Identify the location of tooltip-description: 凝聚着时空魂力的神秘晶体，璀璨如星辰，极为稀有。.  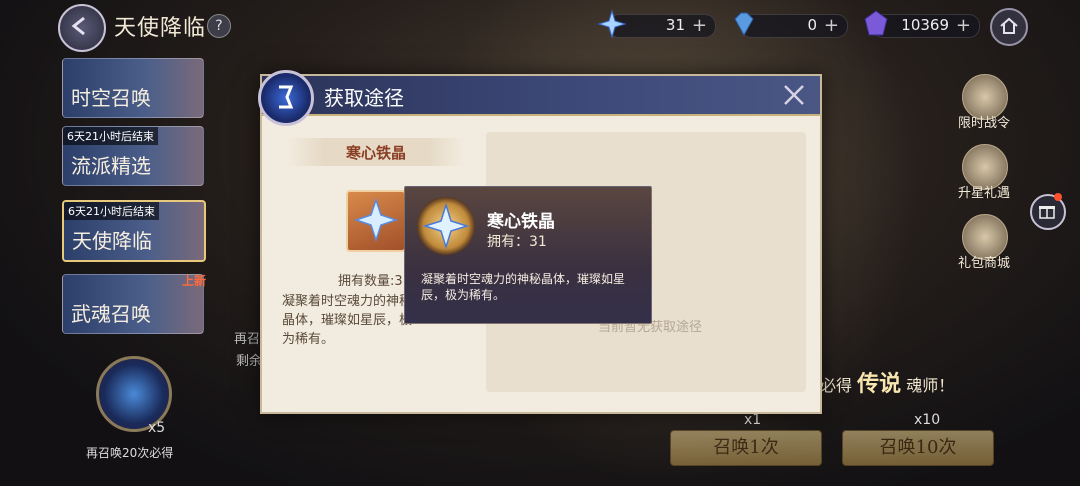
(523, 287).